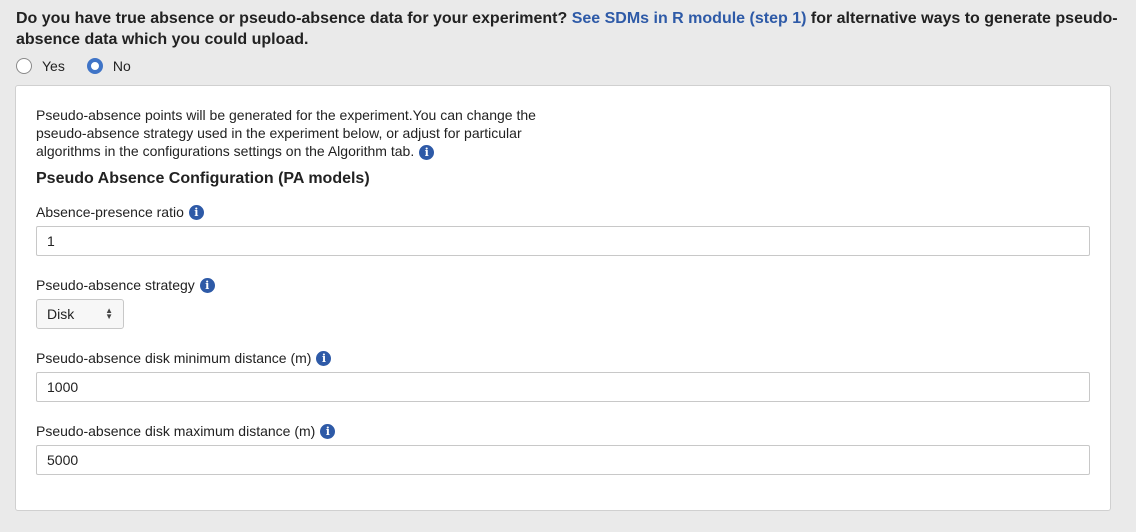 This screenshot has width=1136, height=532. Describe the element at coordinates (61, 314) in the screenshot. I see `strategy-select-value: Disk` at that location.